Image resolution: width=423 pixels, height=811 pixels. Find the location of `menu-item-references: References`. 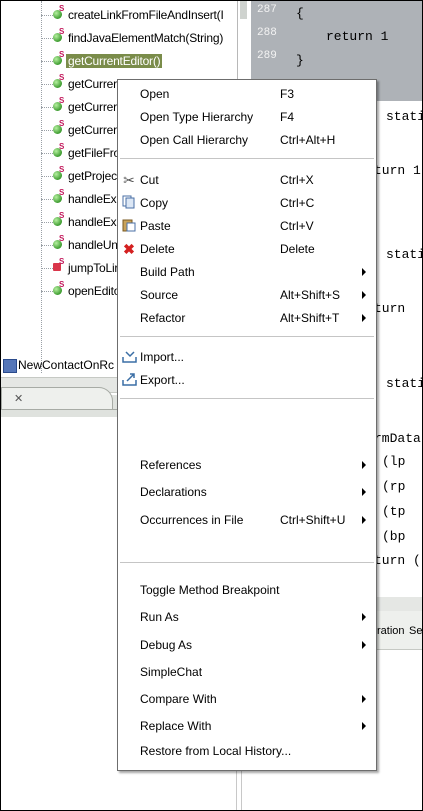

menu-item-references: References is located at coordinates (247, 465).